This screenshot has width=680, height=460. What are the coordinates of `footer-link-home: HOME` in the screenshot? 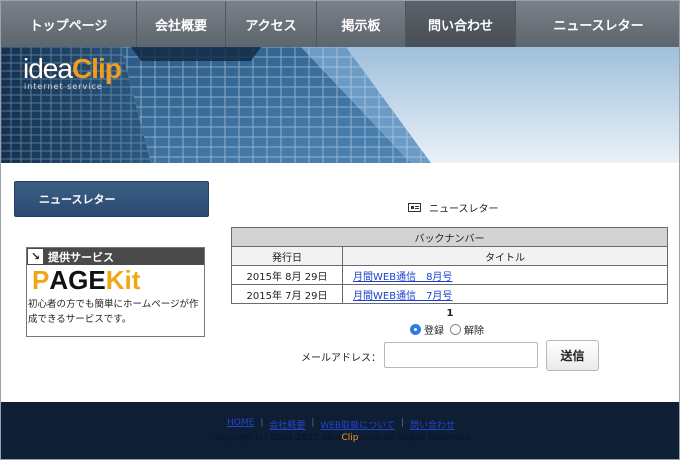 It's located at (240, 424).